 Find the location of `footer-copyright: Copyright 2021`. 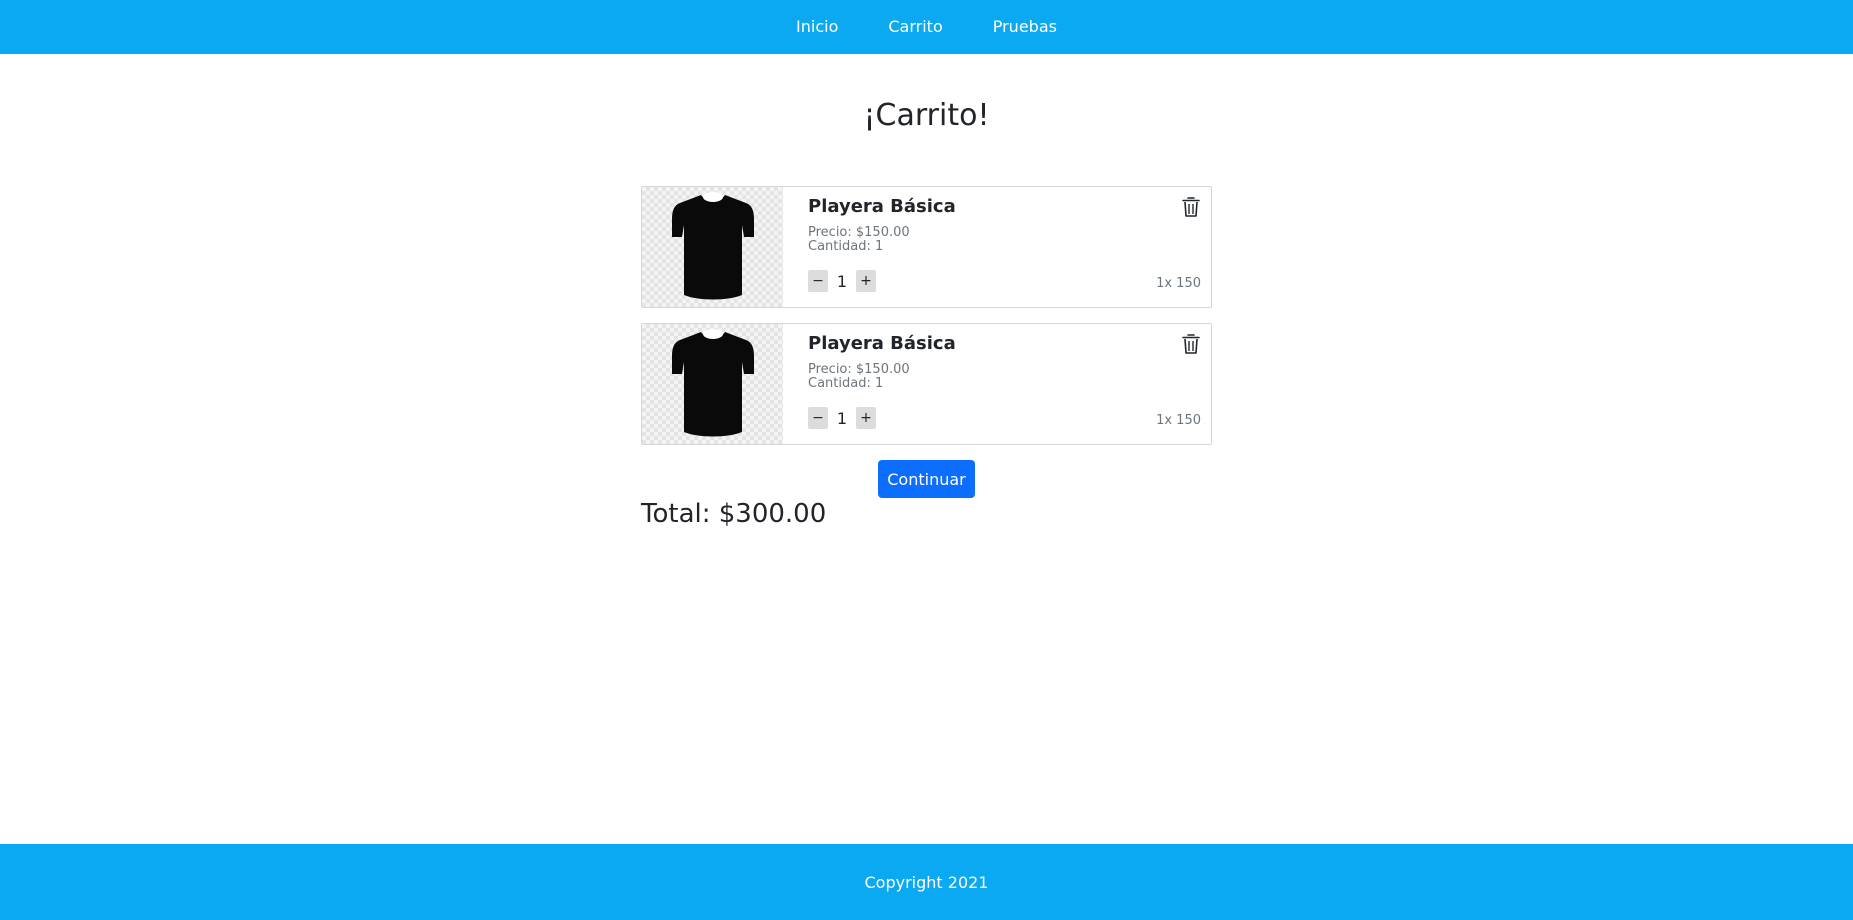

footer-copyright: Copyright 2021 is located at coordinates (926, 882).